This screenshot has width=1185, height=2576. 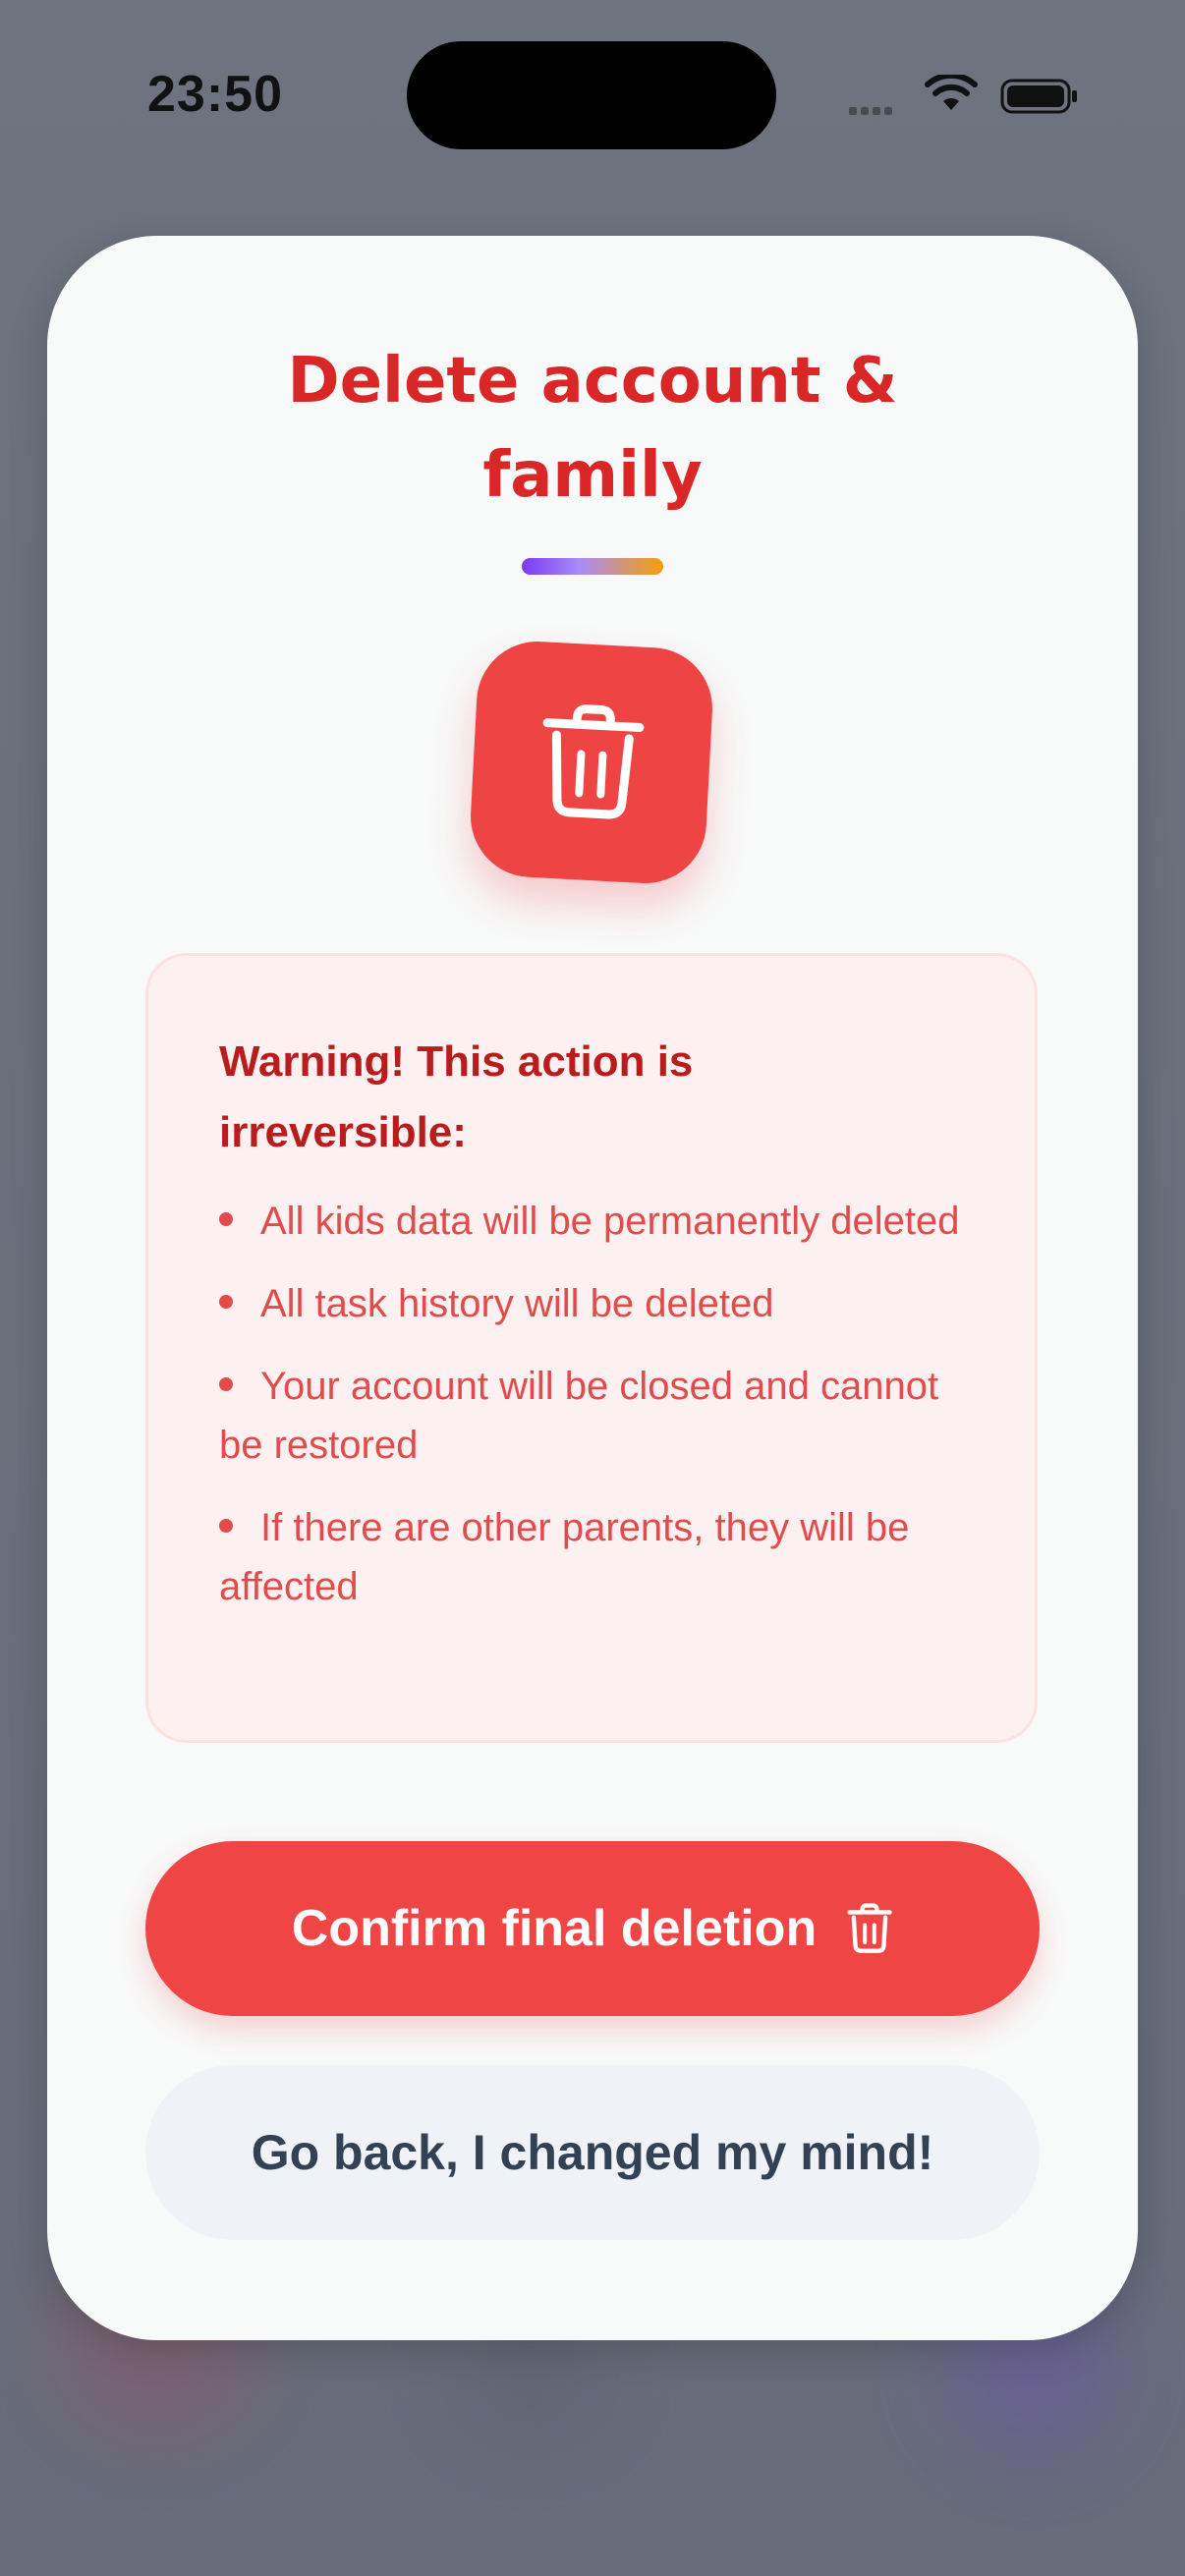 What do you see at coordinates (592, 428) in the screenshot?
I see `dialog-title: Delete account & family` at bounding box center [592, 428].